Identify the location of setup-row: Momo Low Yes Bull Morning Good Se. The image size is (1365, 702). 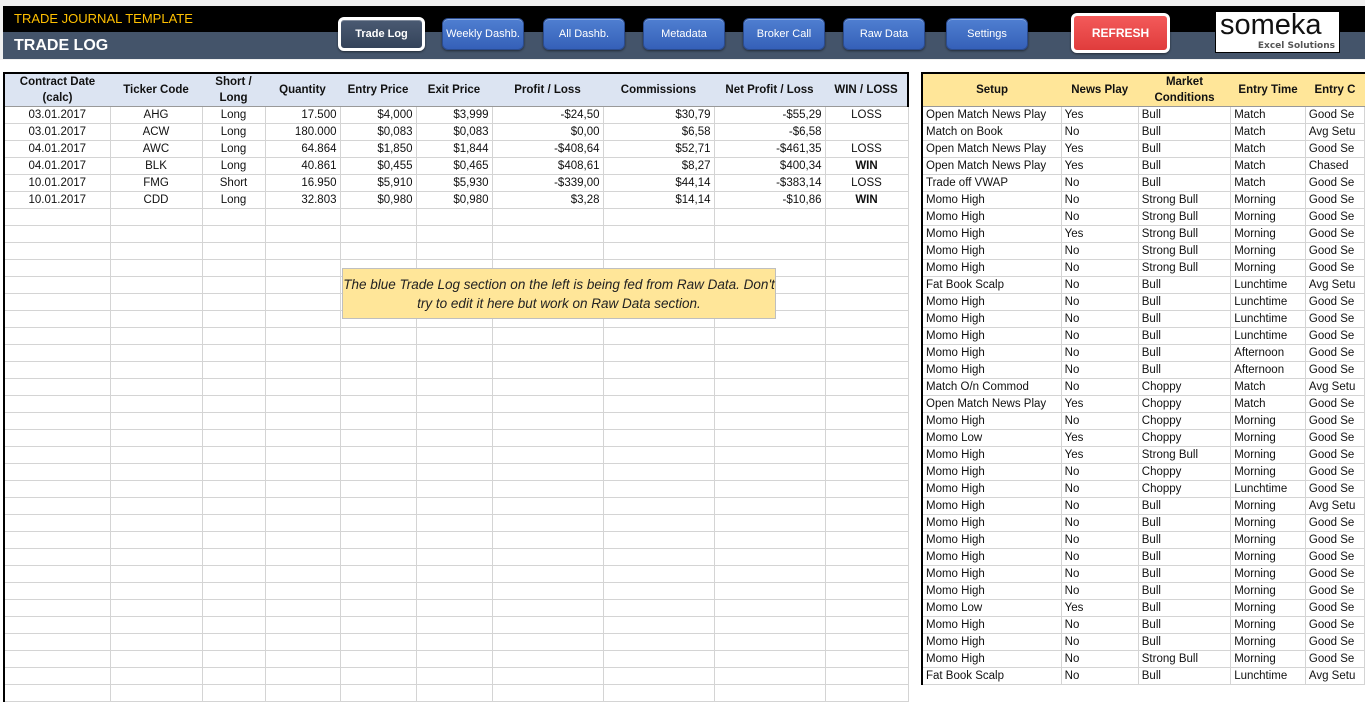
(1143, 608).